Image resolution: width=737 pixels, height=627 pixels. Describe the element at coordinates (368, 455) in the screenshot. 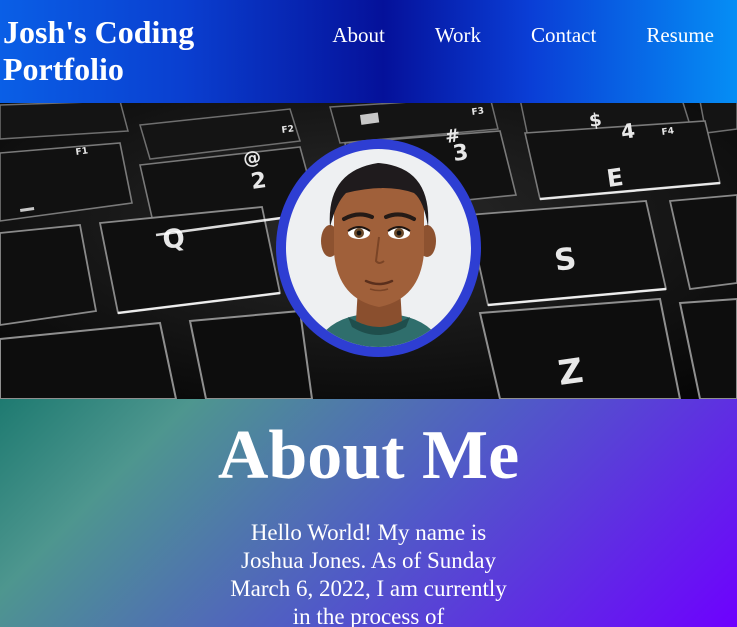

I see `about-heading: About Me` at that location.